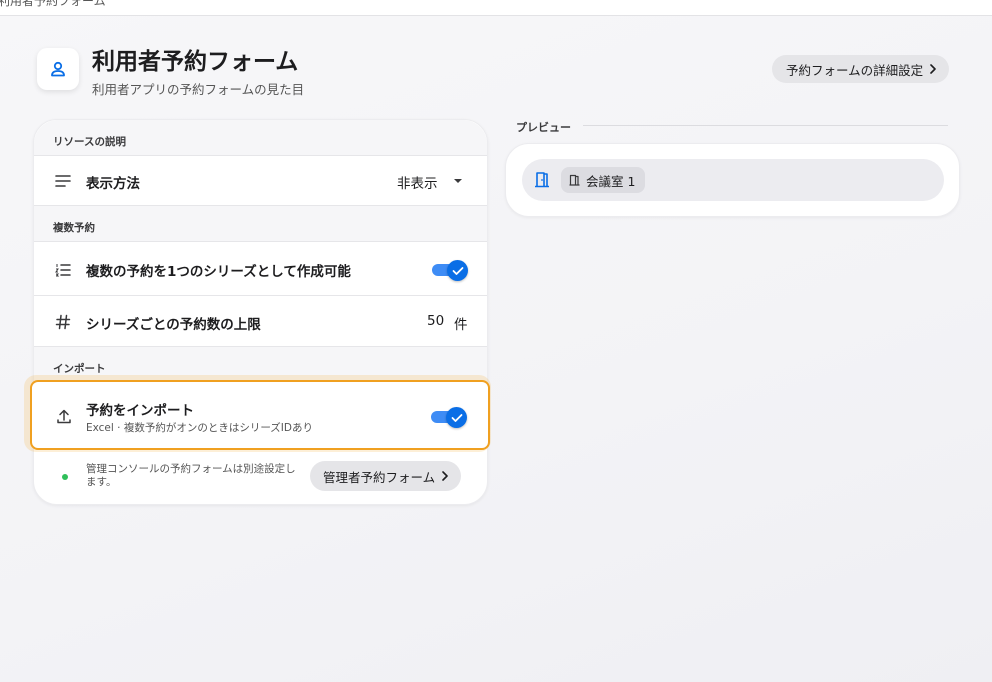 The width and height of the screenshot is (992, 682). I want to click on preview-label: プレビュー, so click(543, 127).